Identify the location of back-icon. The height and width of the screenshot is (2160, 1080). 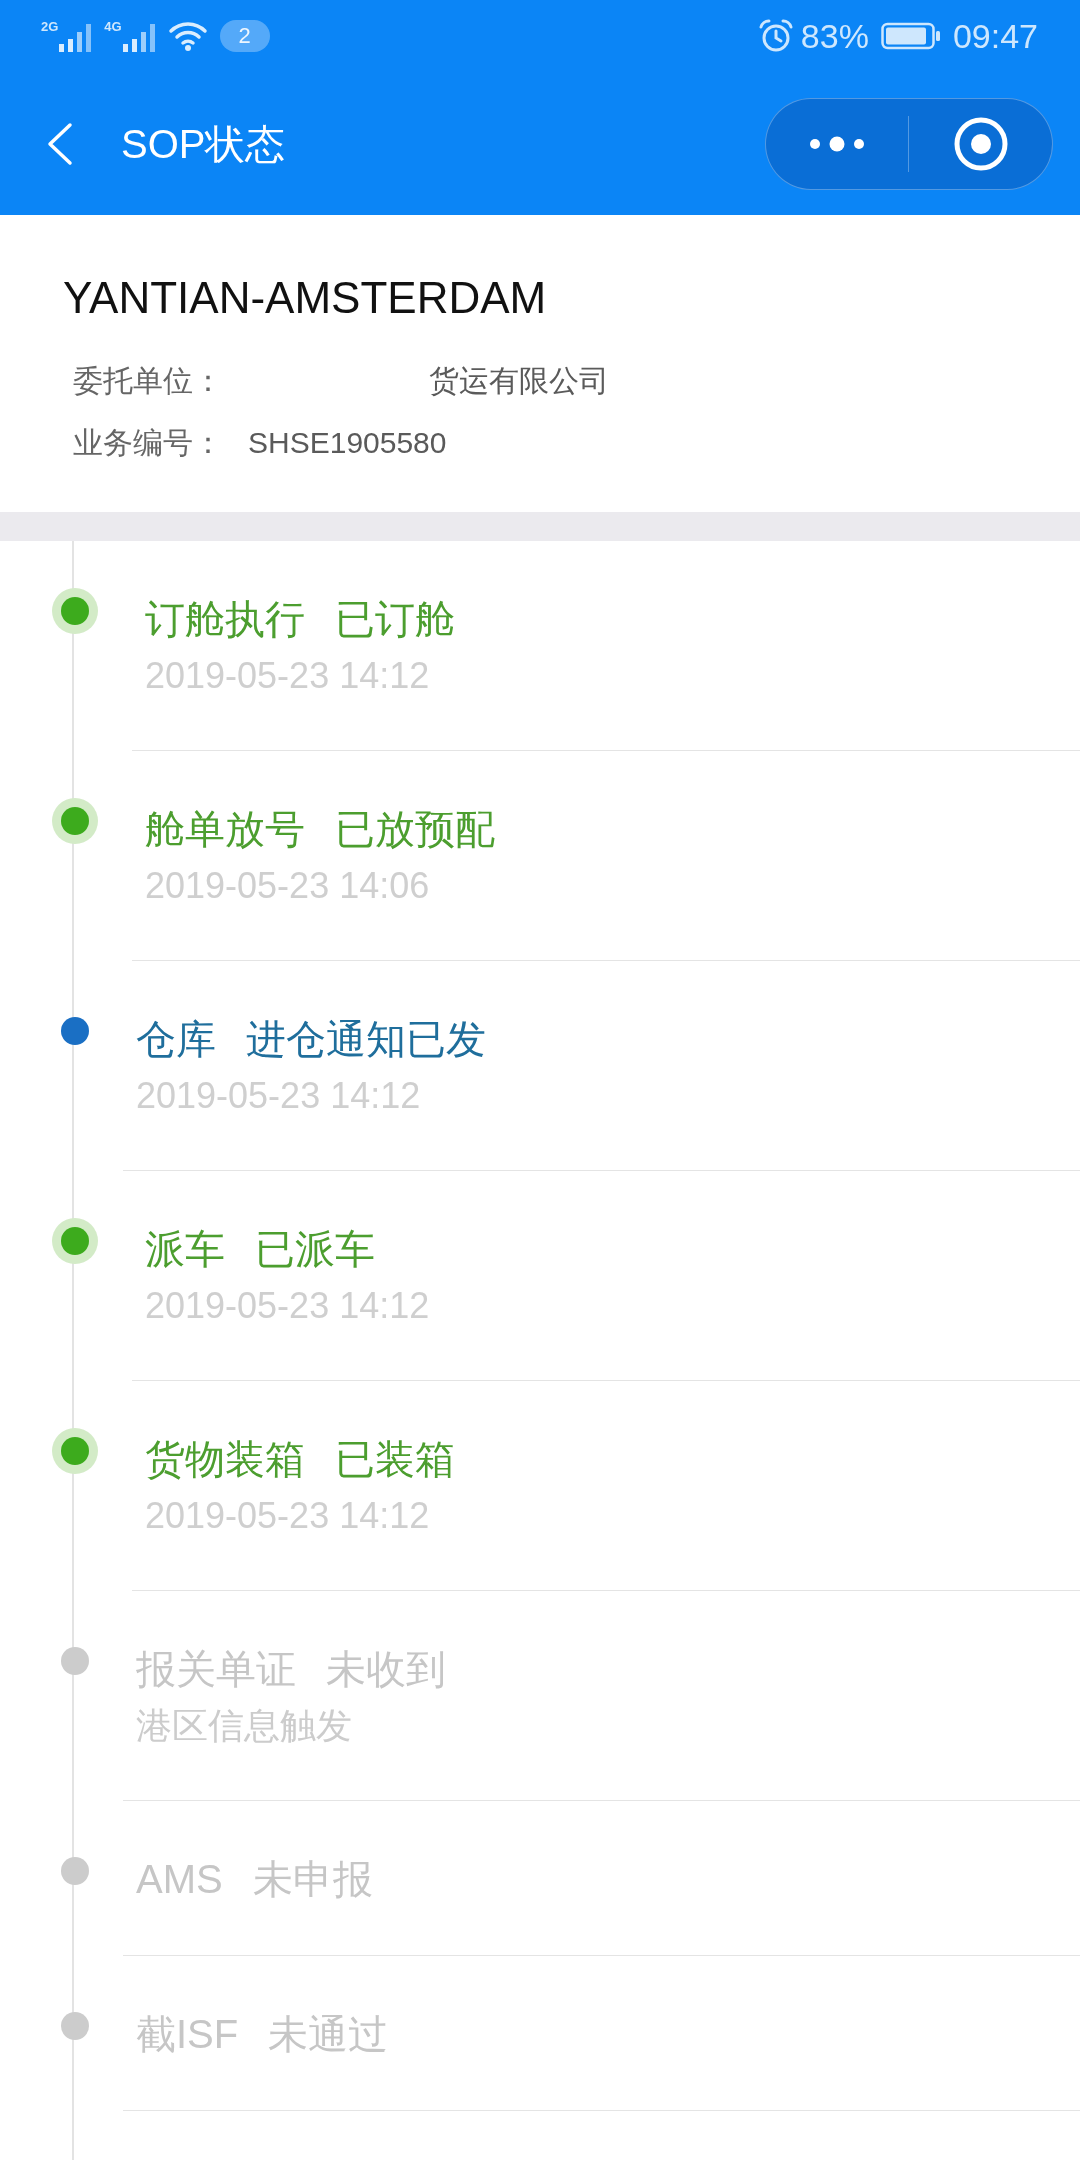
(59, 143).